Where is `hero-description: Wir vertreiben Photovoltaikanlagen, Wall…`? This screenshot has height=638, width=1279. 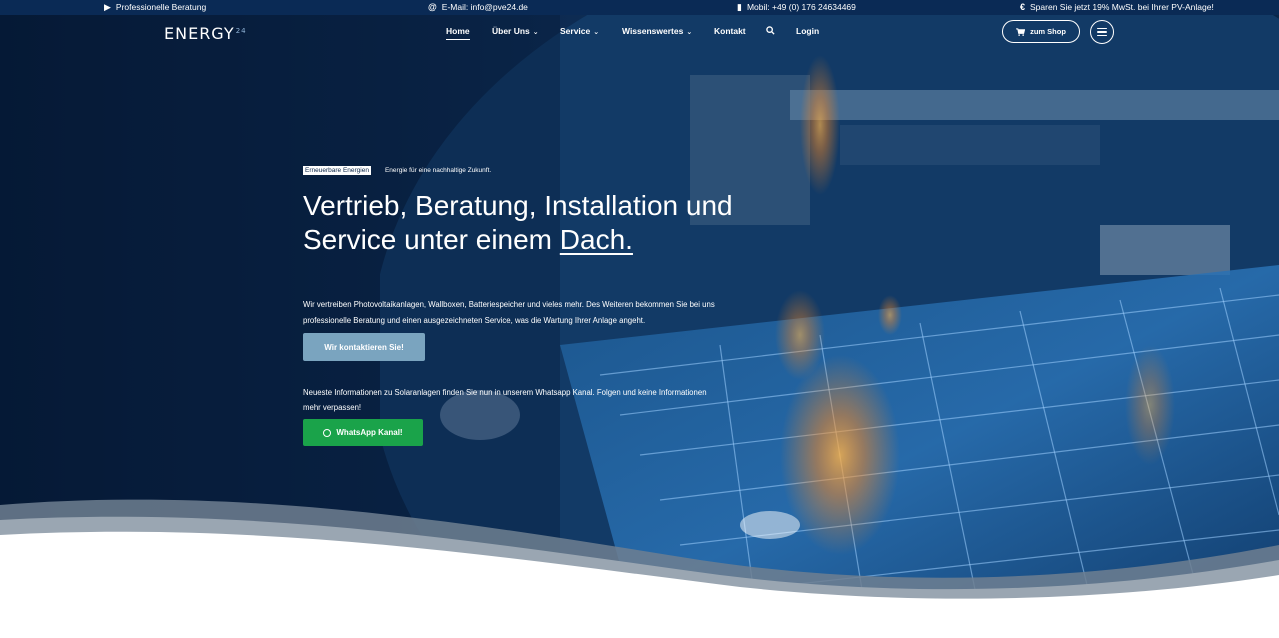
hero-description: Wir vertreiben Photovoltaikanlagen, Wall… is located at coordinates (509, 312).